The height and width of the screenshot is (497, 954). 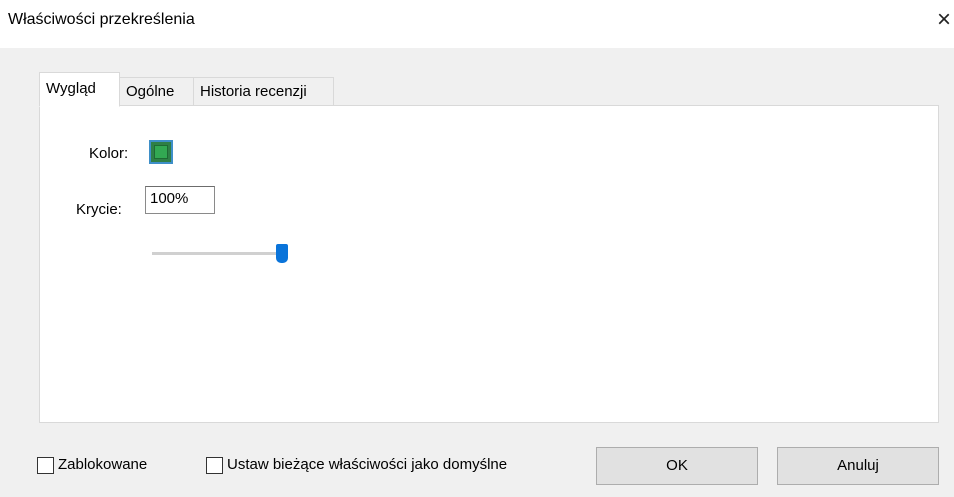 What do you see at coordinates (45, 465) in the screenshot?
I see `locked-checkbox` at bounding box center [45, 465].